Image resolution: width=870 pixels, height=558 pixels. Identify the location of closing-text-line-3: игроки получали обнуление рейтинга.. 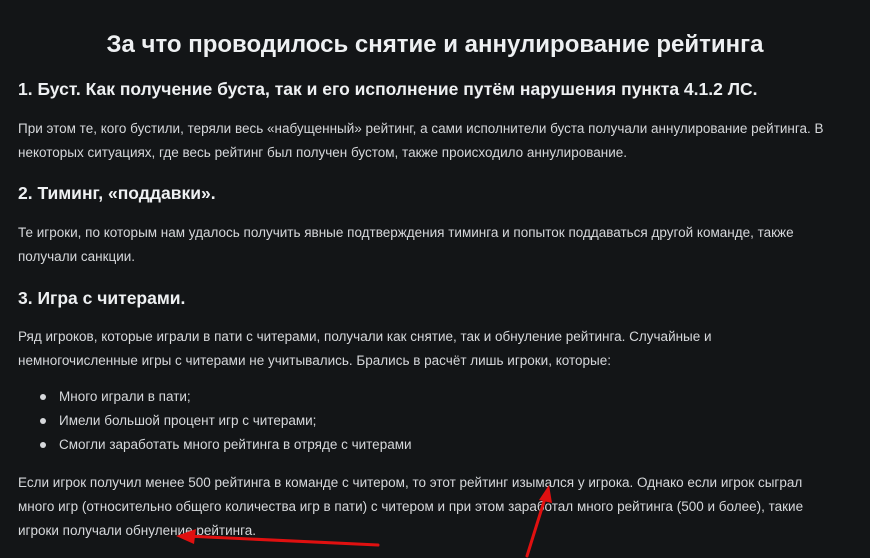
(137, 530).